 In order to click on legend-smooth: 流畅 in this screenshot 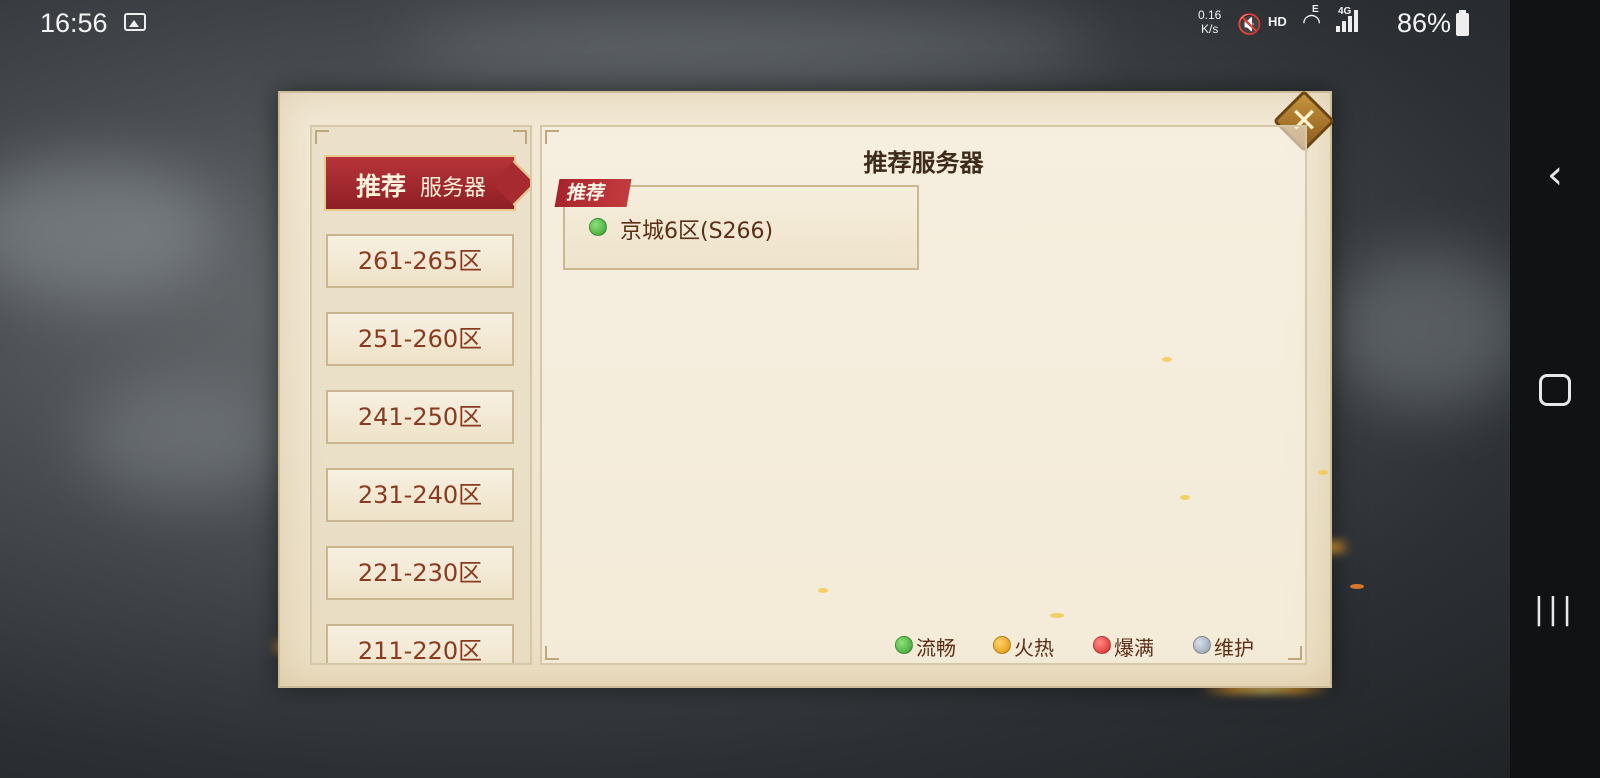, I will do `click(936, 648)`.